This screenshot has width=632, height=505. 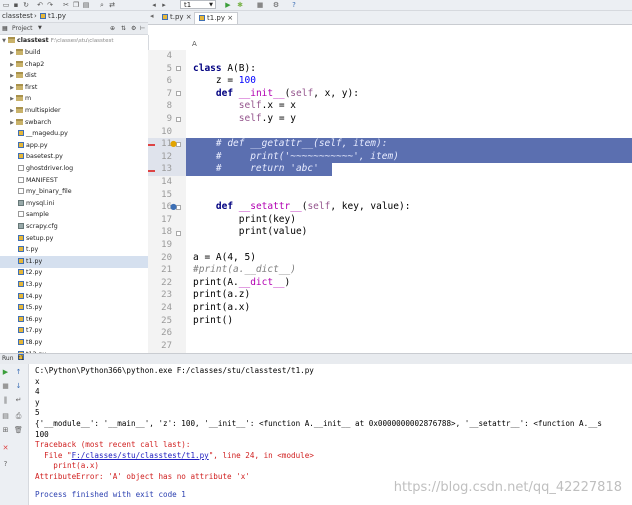 What do you see at coordinates (74, 343) in the screenshot?
I see `tree-item: t8.py` at bounding box center [74, 343].